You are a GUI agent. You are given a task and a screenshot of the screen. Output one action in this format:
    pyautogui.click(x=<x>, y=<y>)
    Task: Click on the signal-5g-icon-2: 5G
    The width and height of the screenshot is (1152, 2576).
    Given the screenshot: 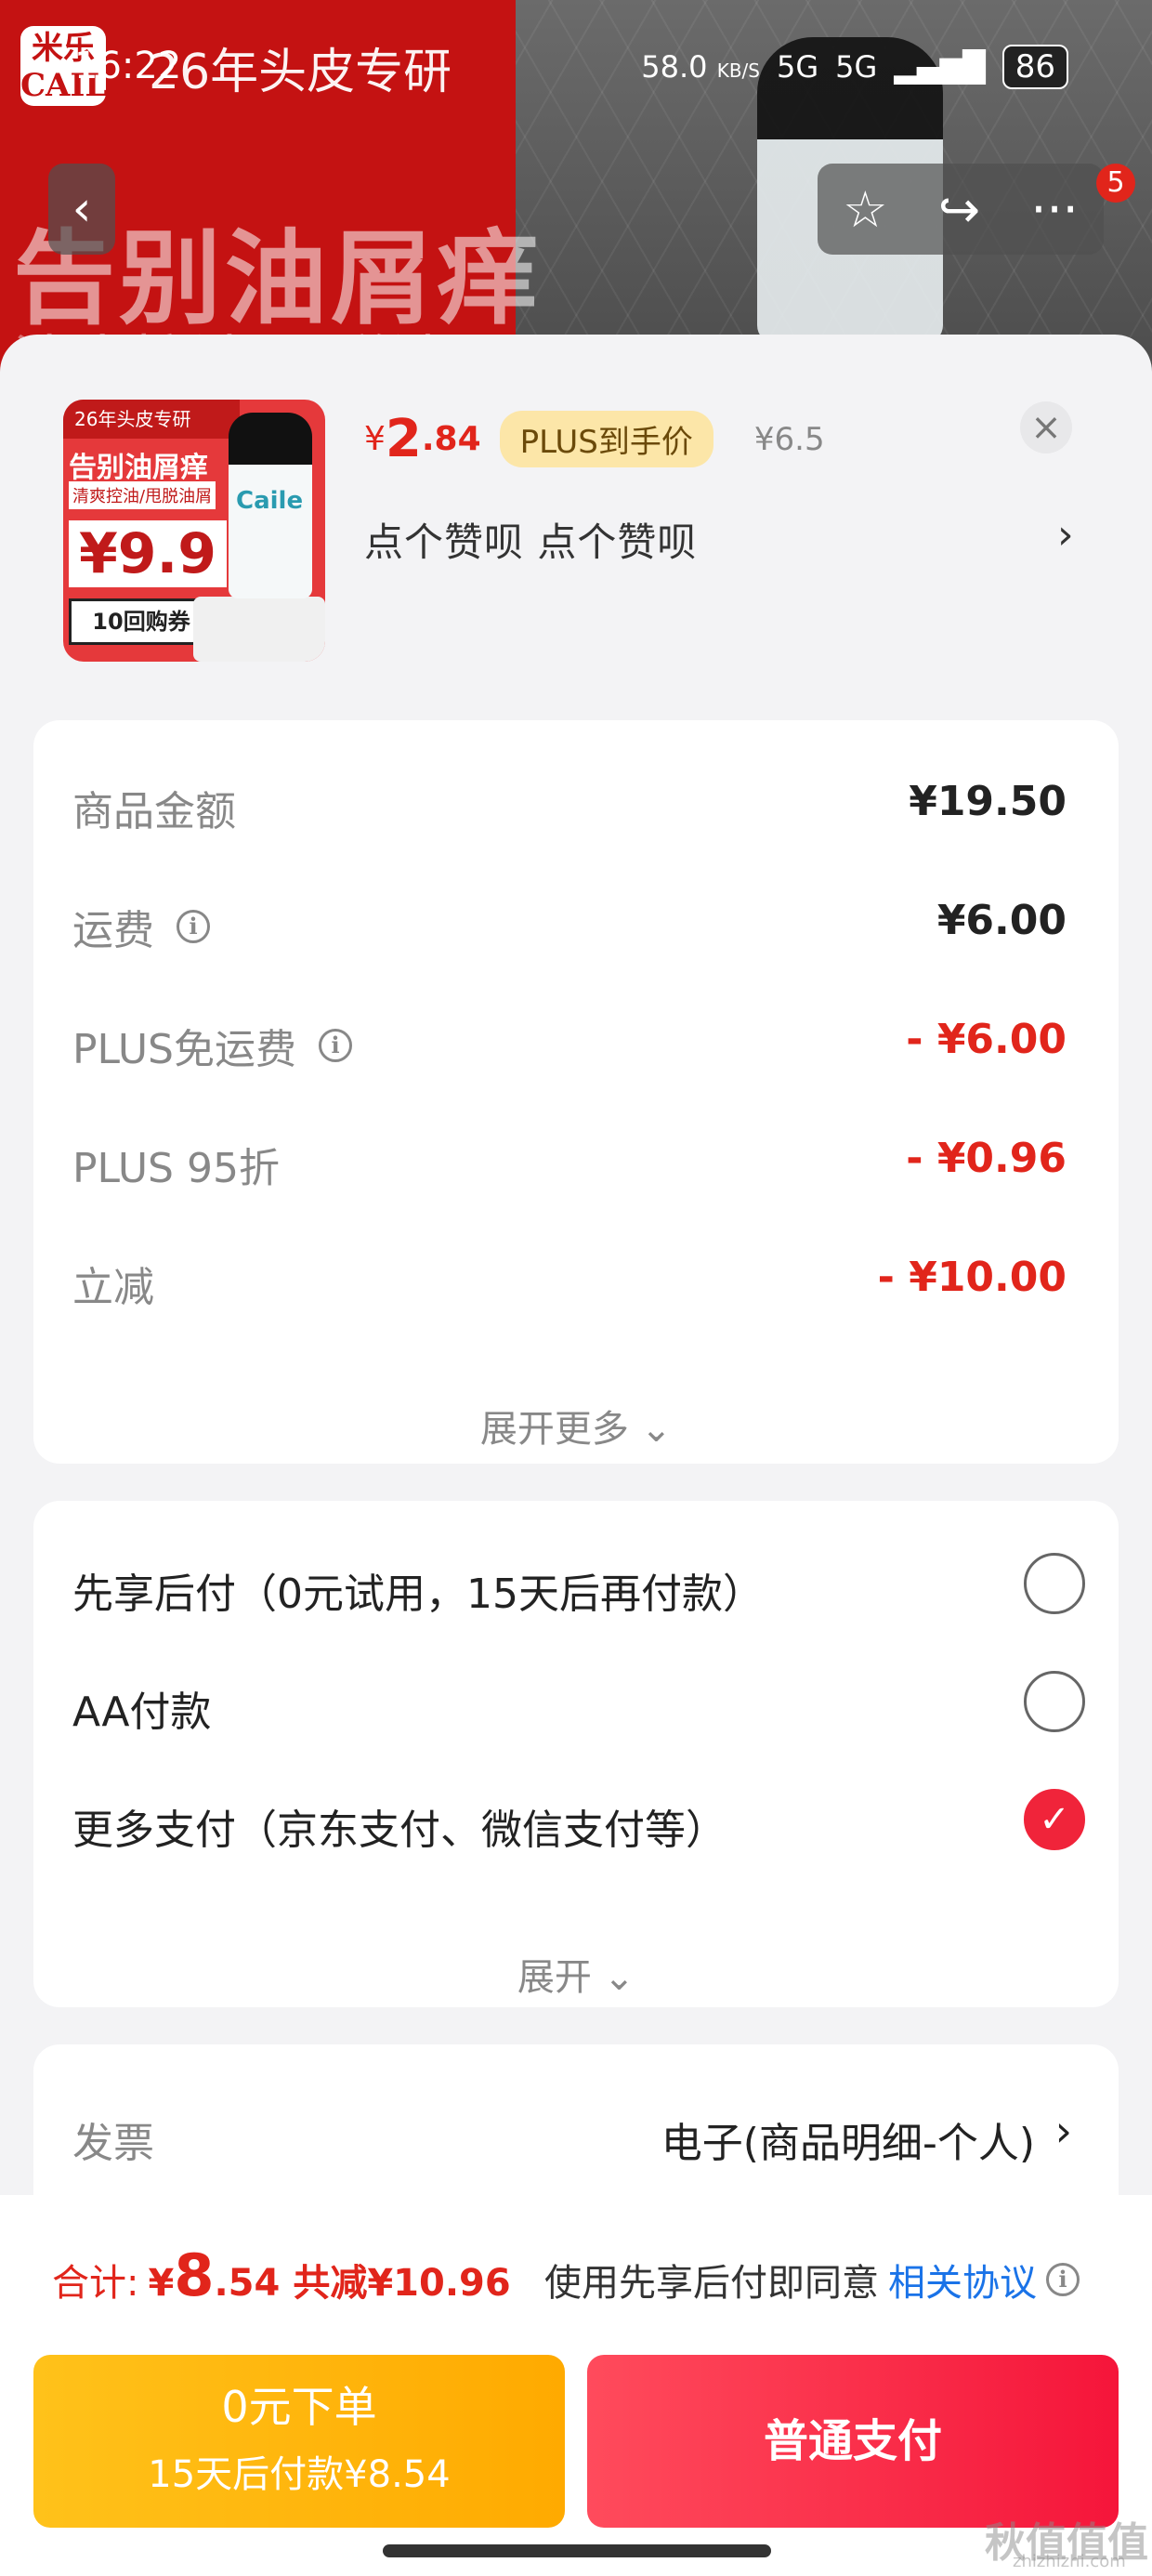 What is the action you would take?
    pyautogui.click(x=856, y=67)
    